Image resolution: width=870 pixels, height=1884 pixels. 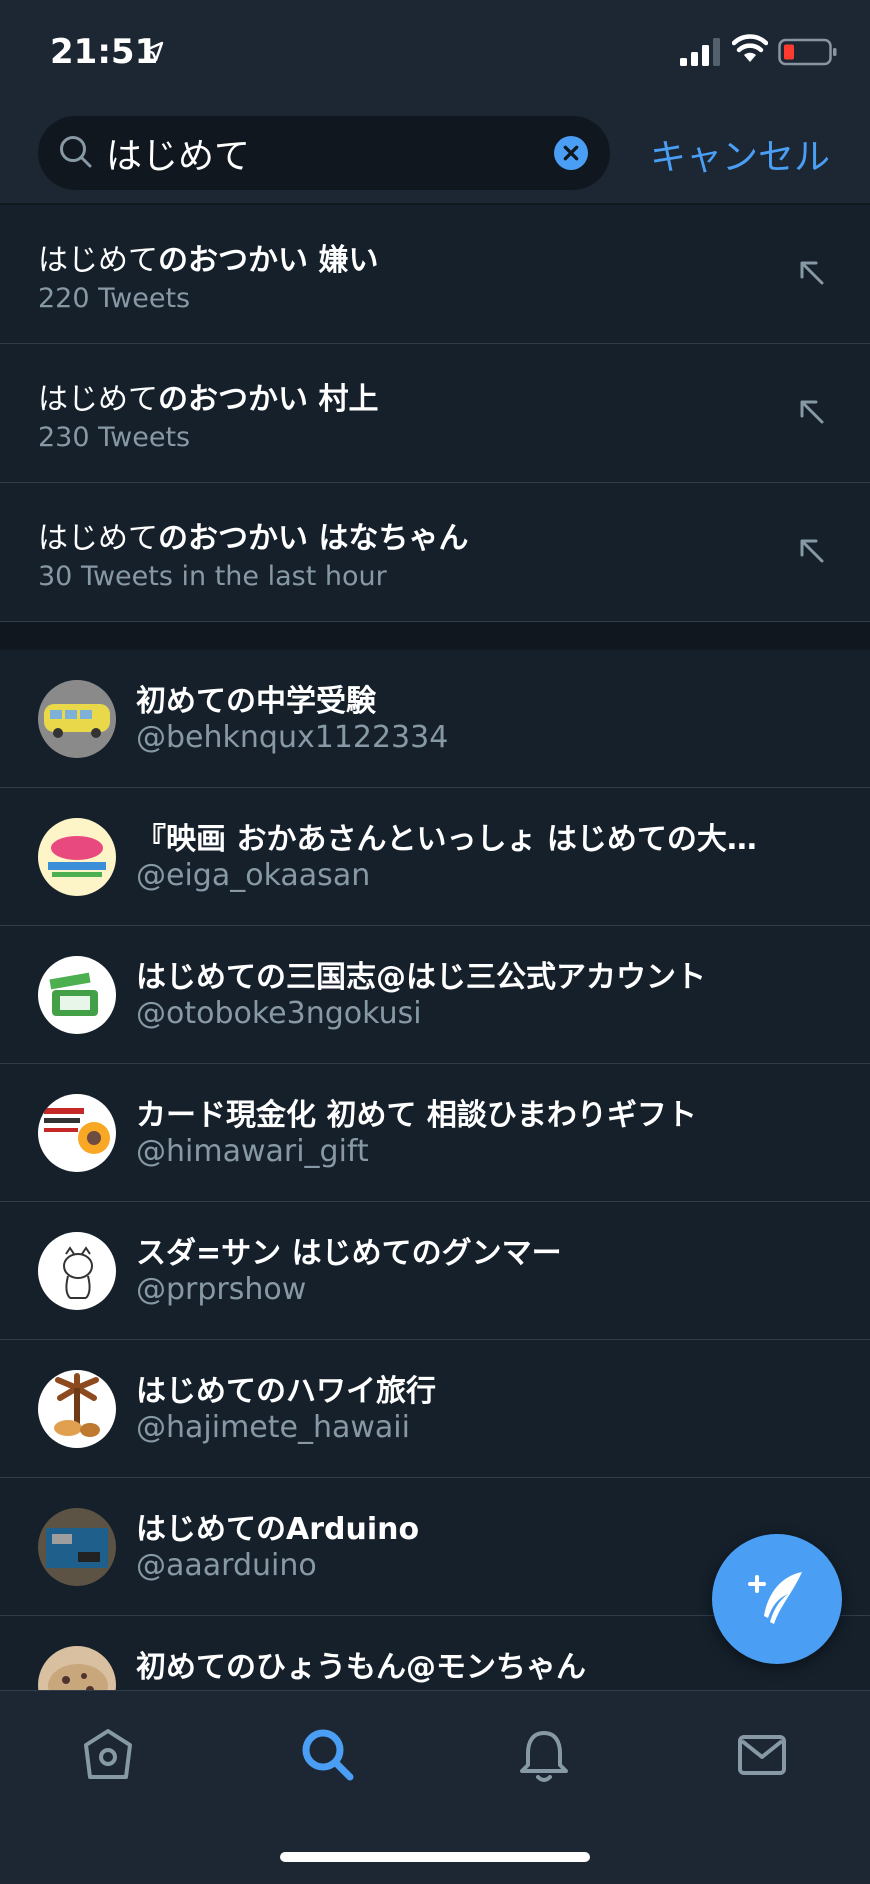 I want to click on user-display-name: 初めての中学受験, so click(x=256, y=701).